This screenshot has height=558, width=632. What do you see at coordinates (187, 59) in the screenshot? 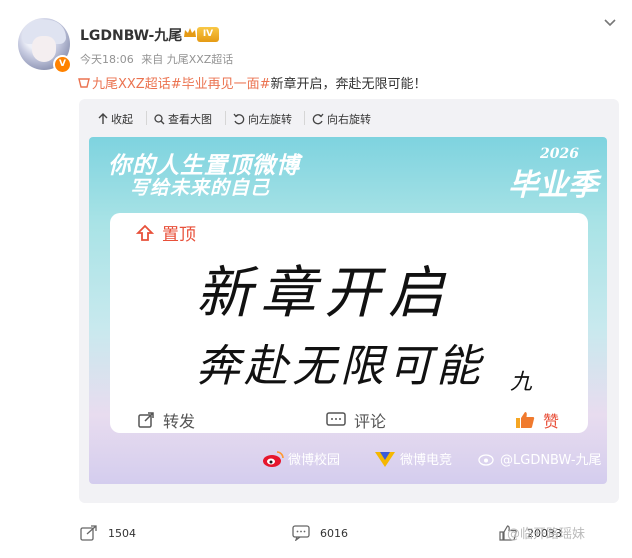
I see `post-source: 来自 九尾XXZ超话` at bounding box center [187, 59].